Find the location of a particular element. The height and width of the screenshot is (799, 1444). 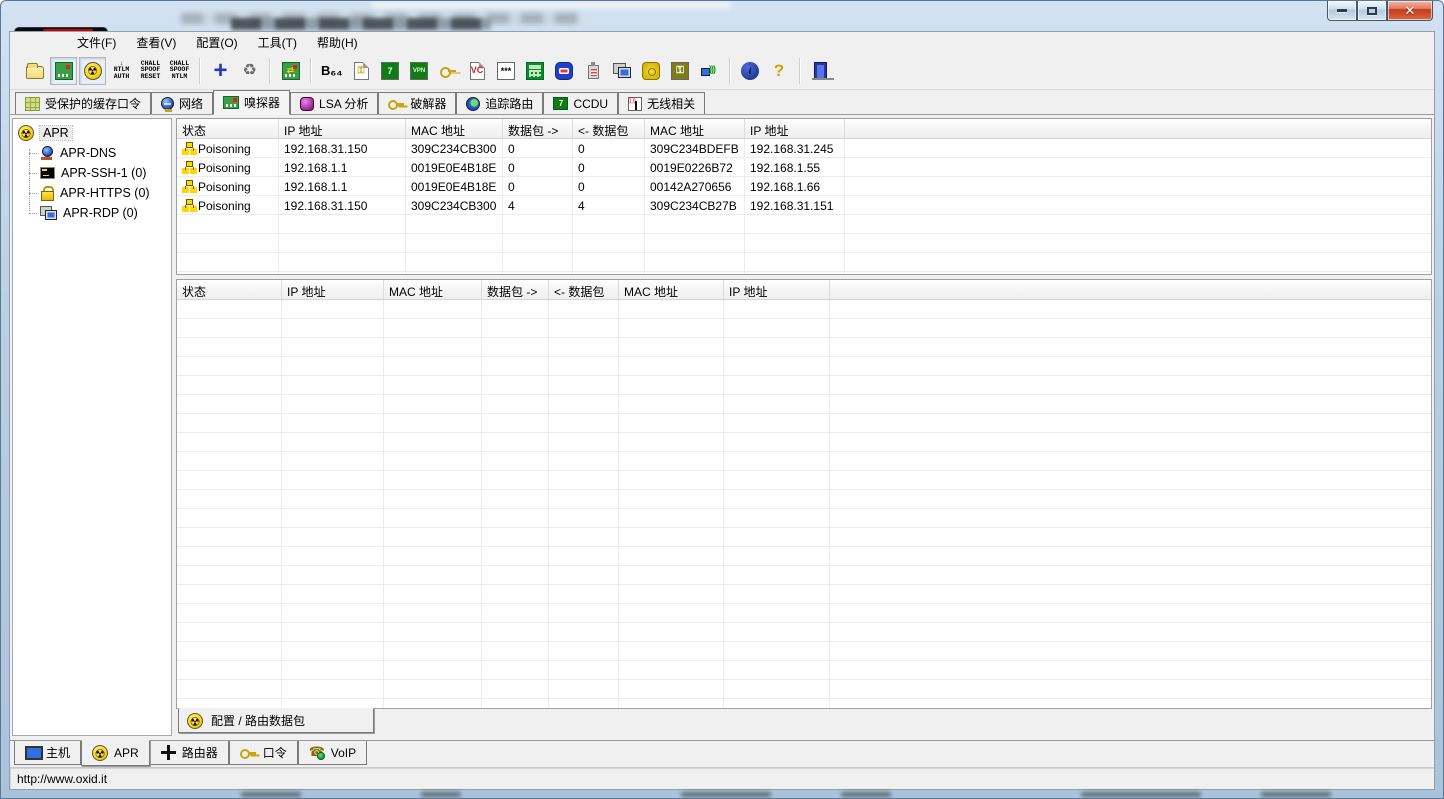

start-apr-button is located at coordinates (92, 70).